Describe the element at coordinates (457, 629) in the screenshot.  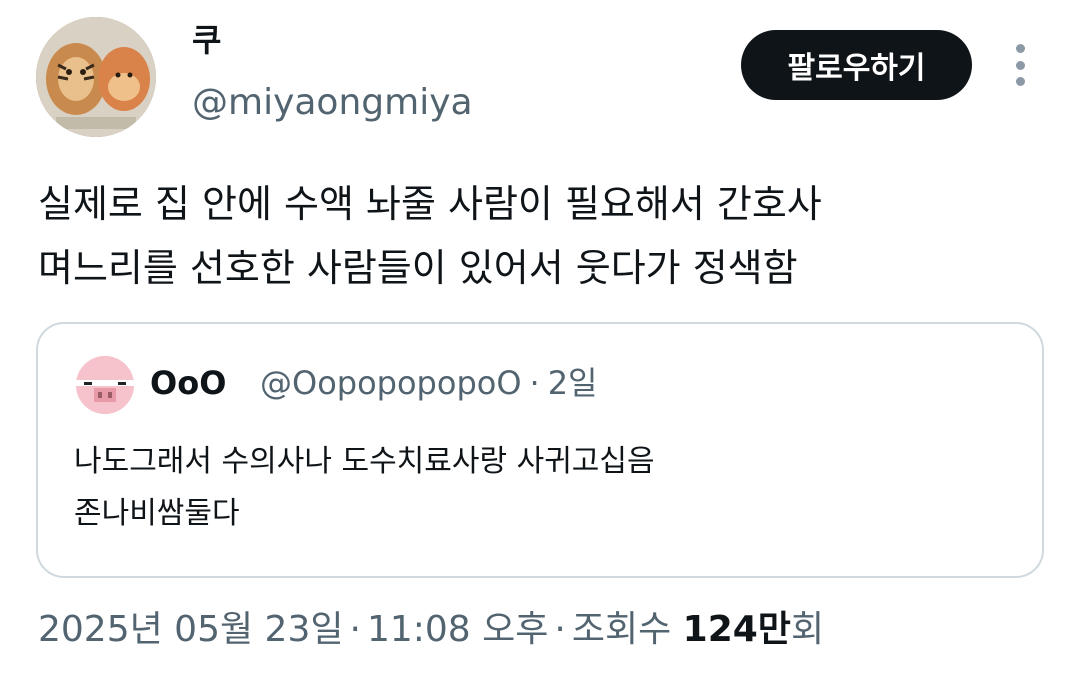
I see `tweet-time: 11:08 오후` at that location.